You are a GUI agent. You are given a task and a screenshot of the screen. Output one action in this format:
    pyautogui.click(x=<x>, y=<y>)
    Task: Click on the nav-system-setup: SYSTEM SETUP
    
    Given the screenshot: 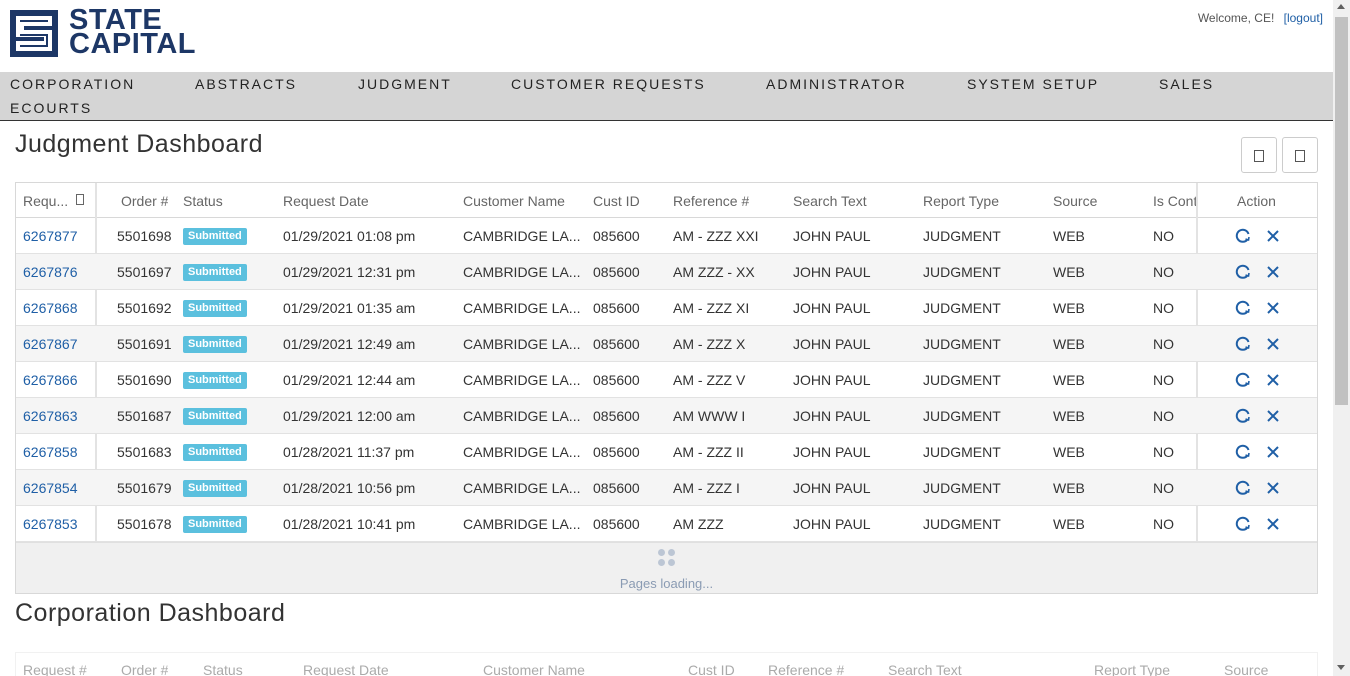 What is the action you would take?
    pyautogui.click(x=1033, y=84)
    